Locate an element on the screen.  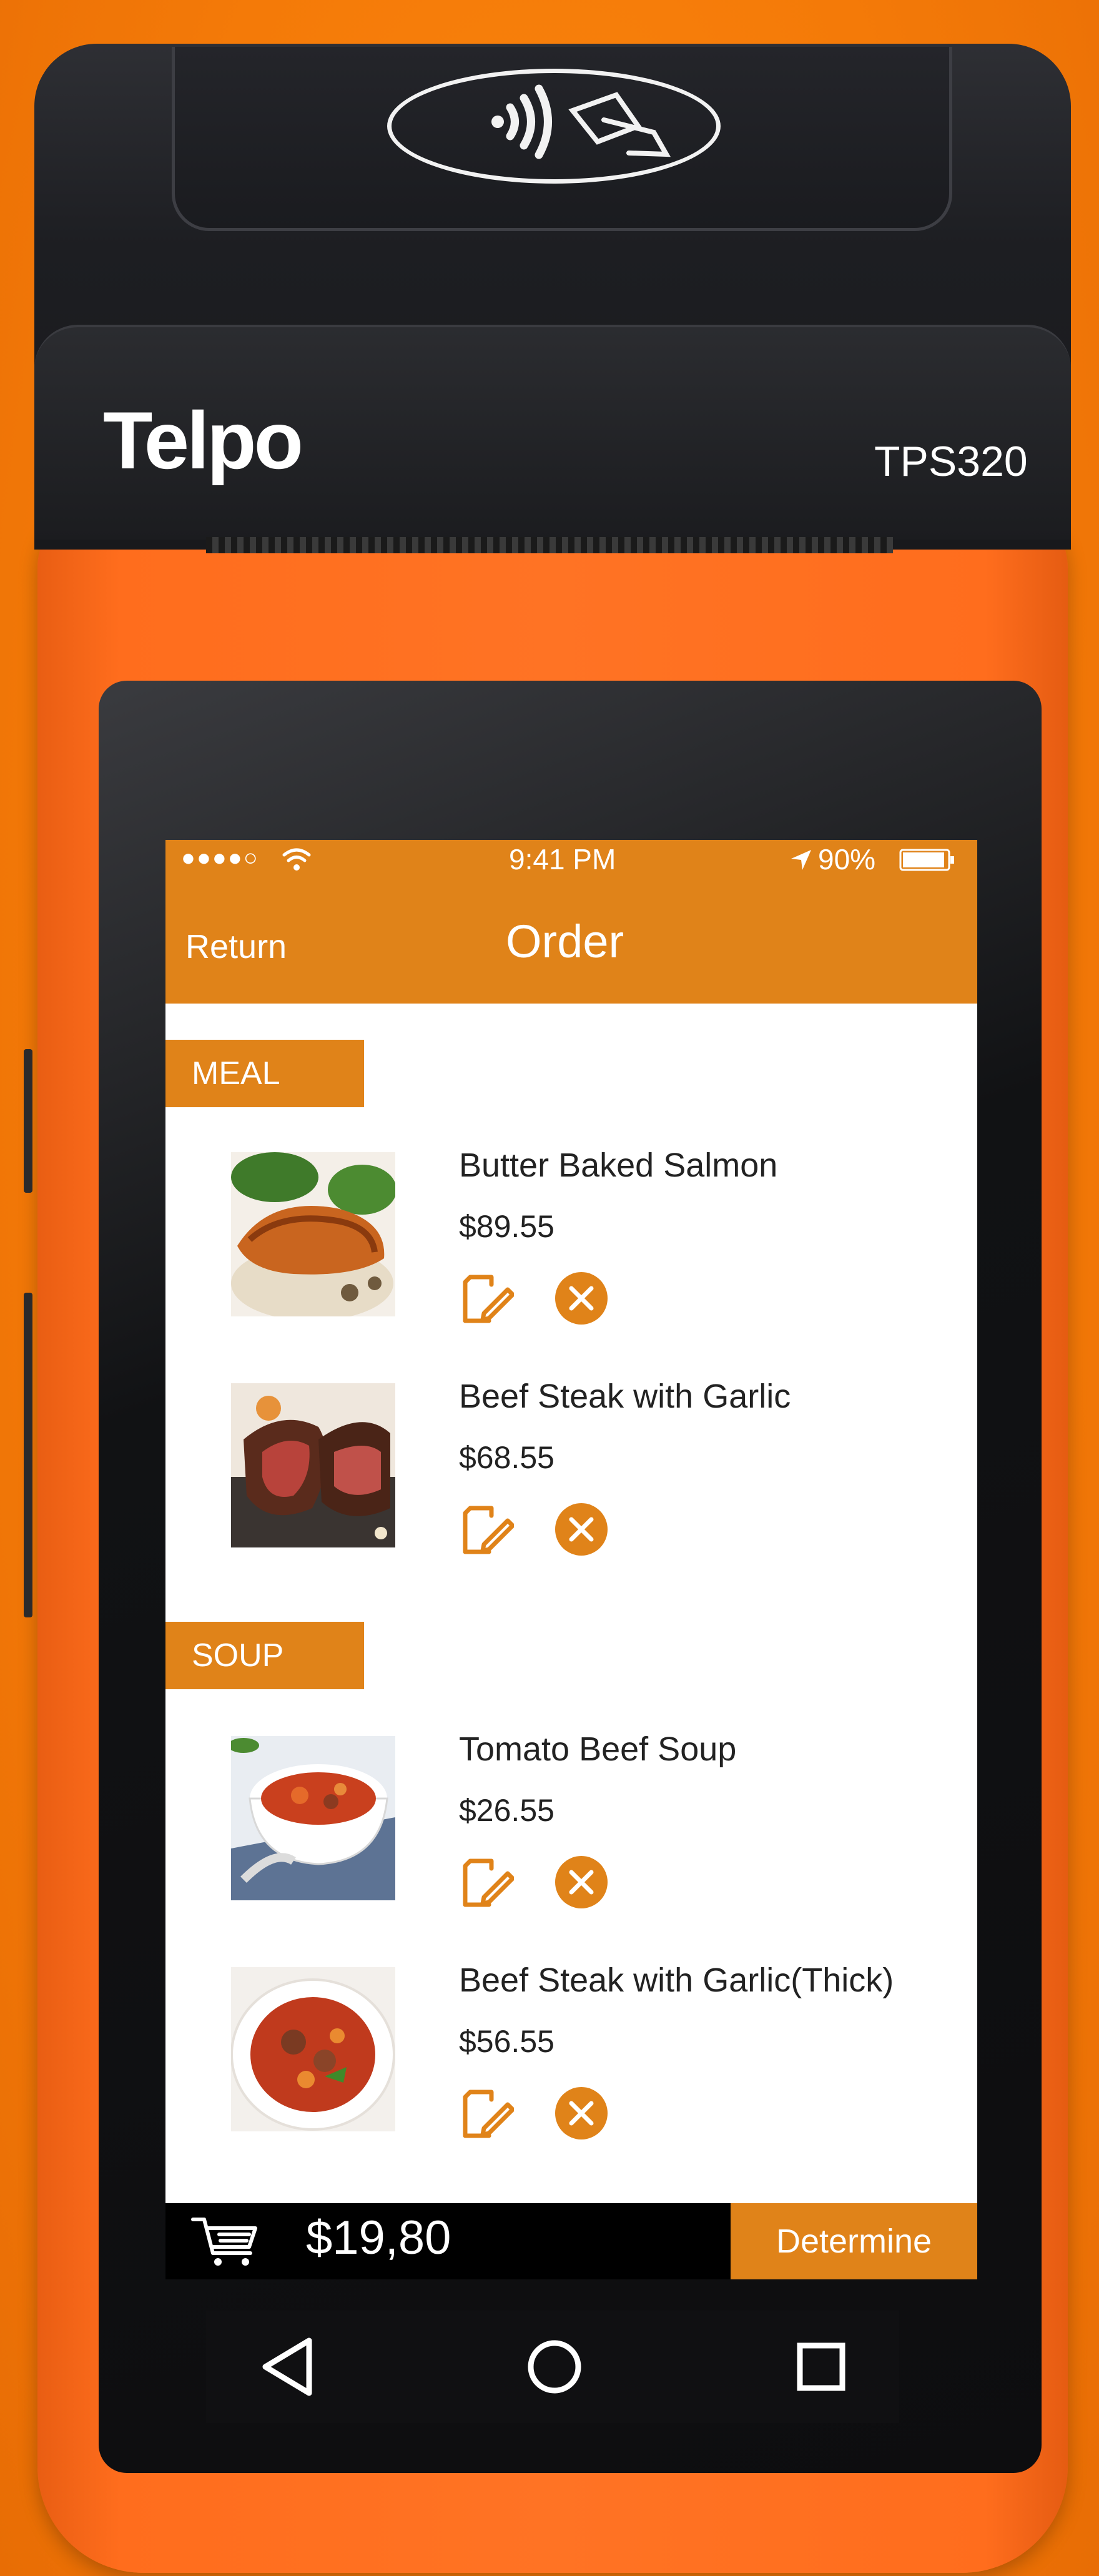
wifi-icon is located at coordinates (296, 861).